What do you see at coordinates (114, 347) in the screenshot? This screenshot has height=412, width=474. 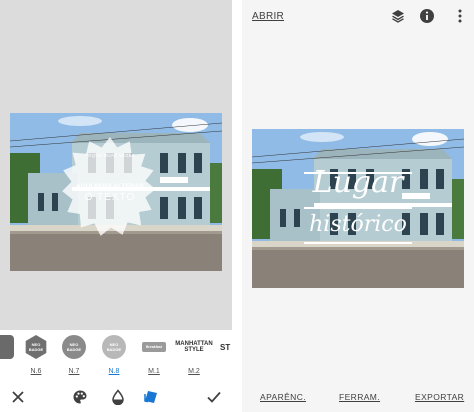 I see `style-thumb-n8: NEO BADGE` at bounding box center [114, 347].